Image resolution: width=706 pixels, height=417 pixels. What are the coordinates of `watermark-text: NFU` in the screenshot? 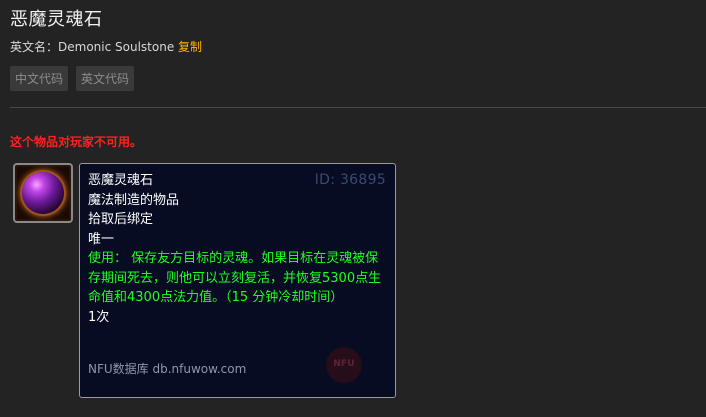 It's located at (344, 364).